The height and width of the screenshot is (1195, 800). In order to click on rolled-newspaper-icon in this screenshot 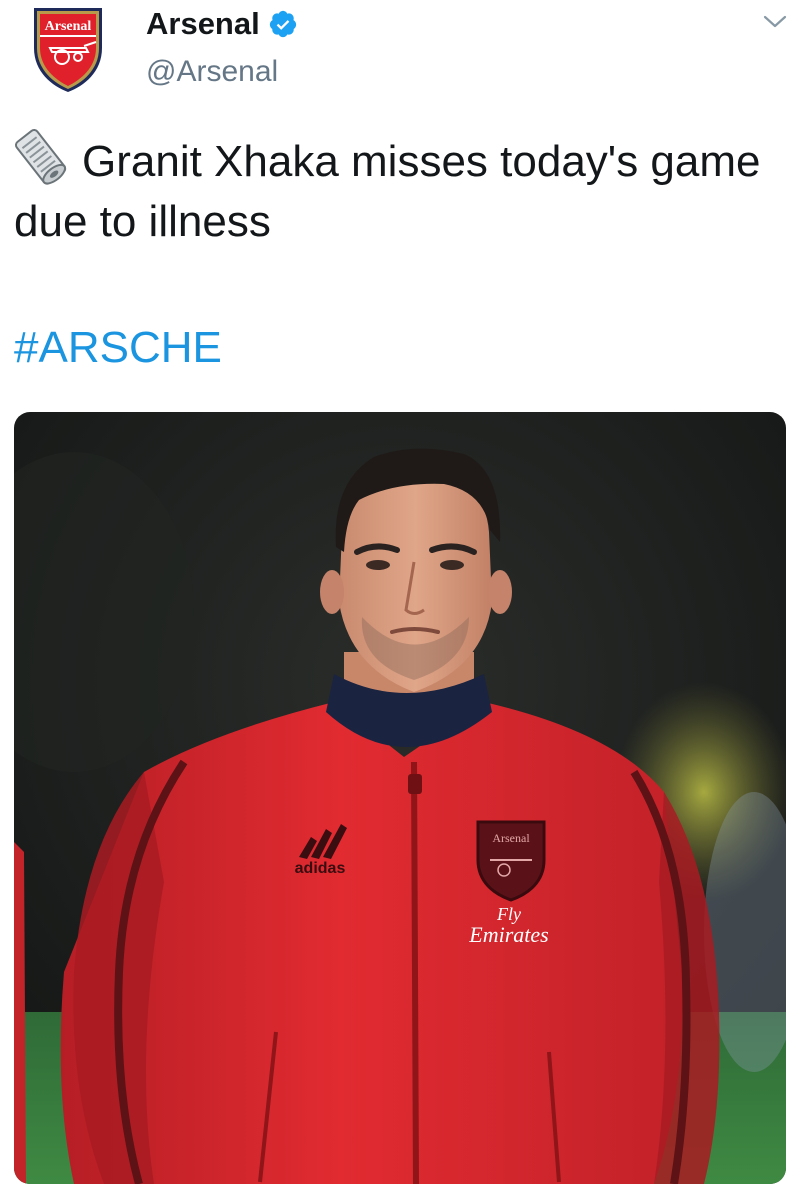, I will do `click(40, 156)`.